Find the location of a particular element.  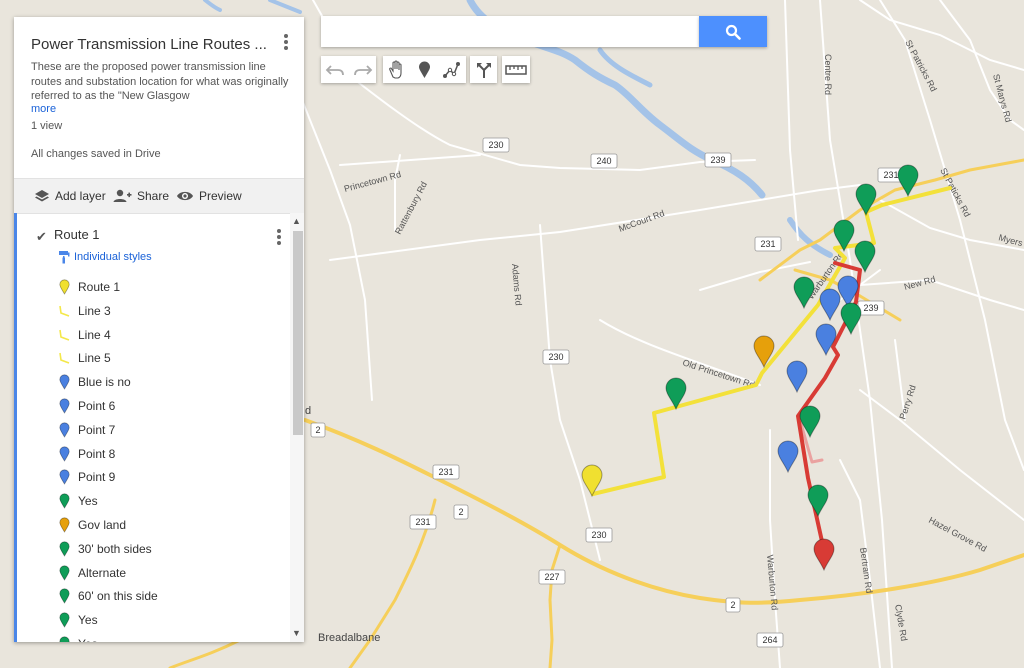

share-button: Share is located at coordinates (140, 196).